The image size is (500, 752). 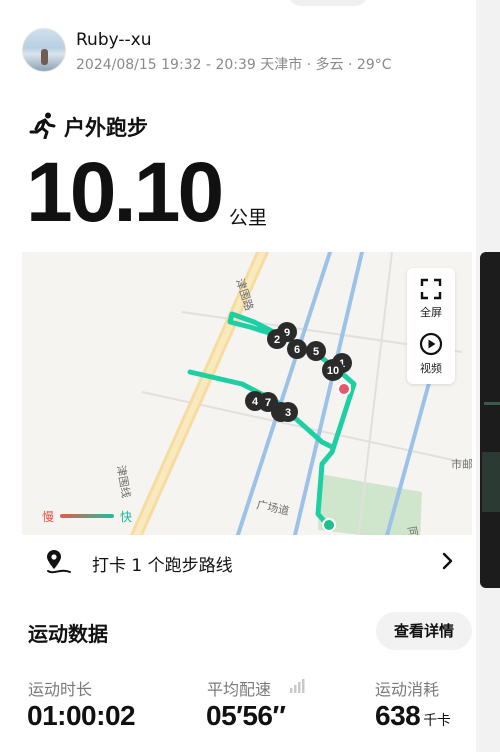 I want to click on km-marker-5: 5, so click(x=316, y=351).